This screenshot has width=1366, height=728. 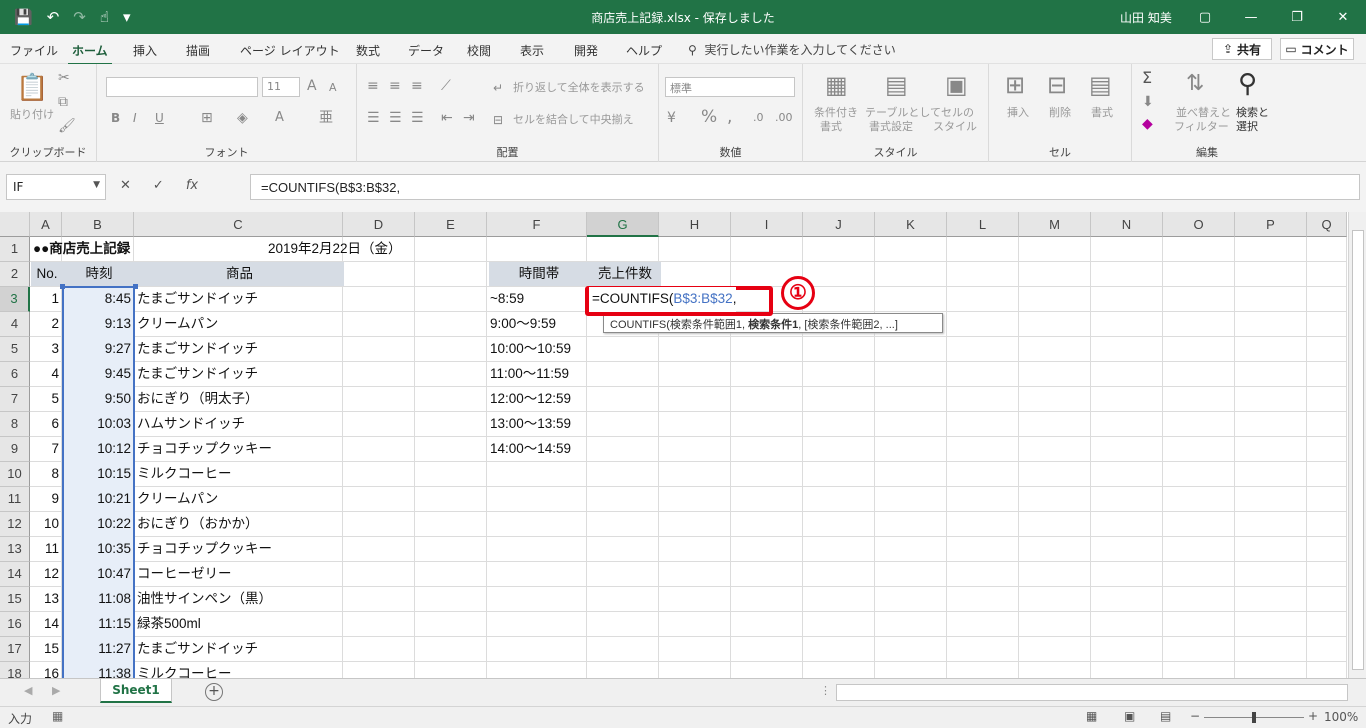 What do you see at coordinates (784, 118) in the screenshot?
I see `decrease-decimal-icon: .00` at bounding box center [784, 118].